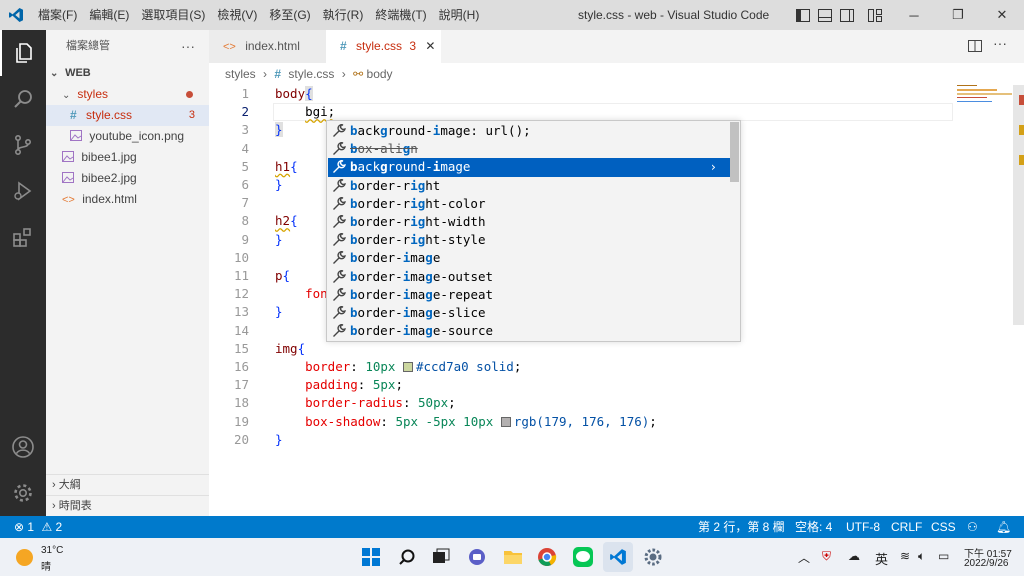 Image resolution: width=1024 pixels, height=576 pixels. What do you see at coordinates (529, 149) in the screenshot?
I see `suggestion-item: box-align` at bounding box center [529, 149].